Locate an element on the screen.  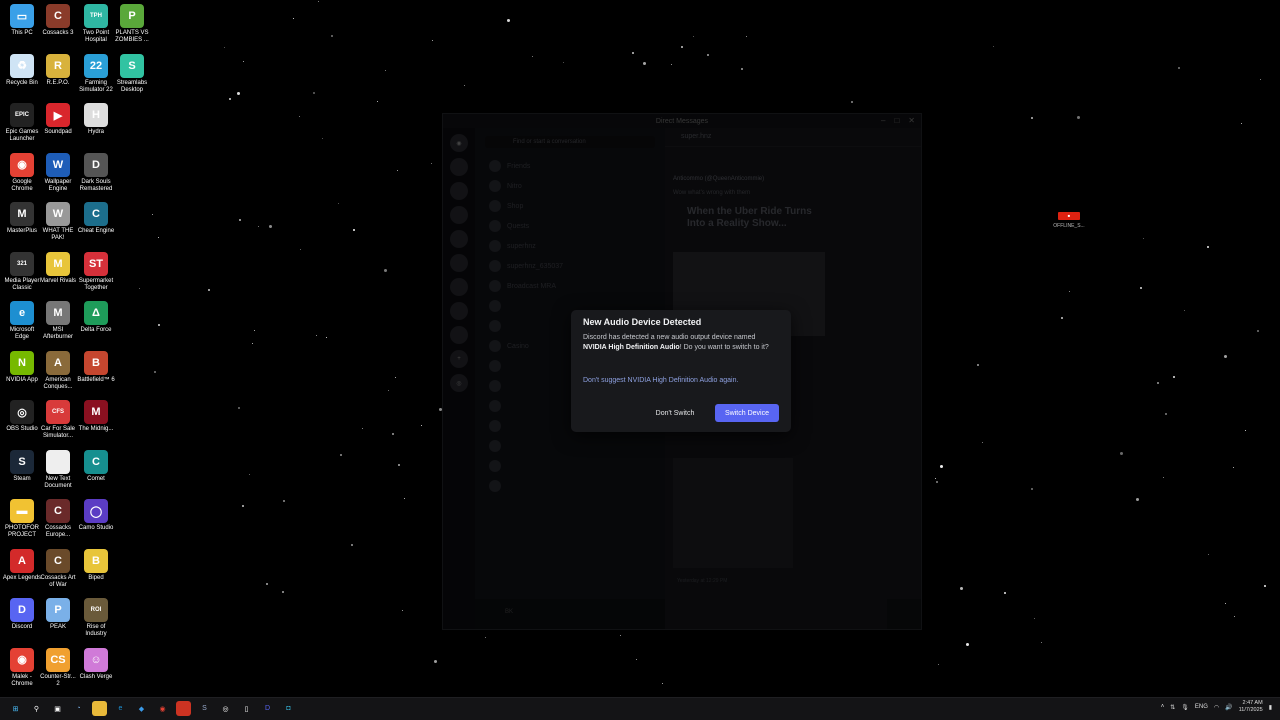
desktop-shortcut: New Text Document is located at coordinates (58, 469).